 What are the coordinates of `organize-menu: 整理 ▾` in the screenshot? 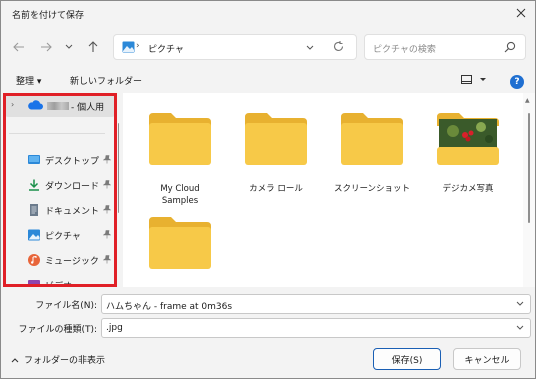 It's located at (28, 80).